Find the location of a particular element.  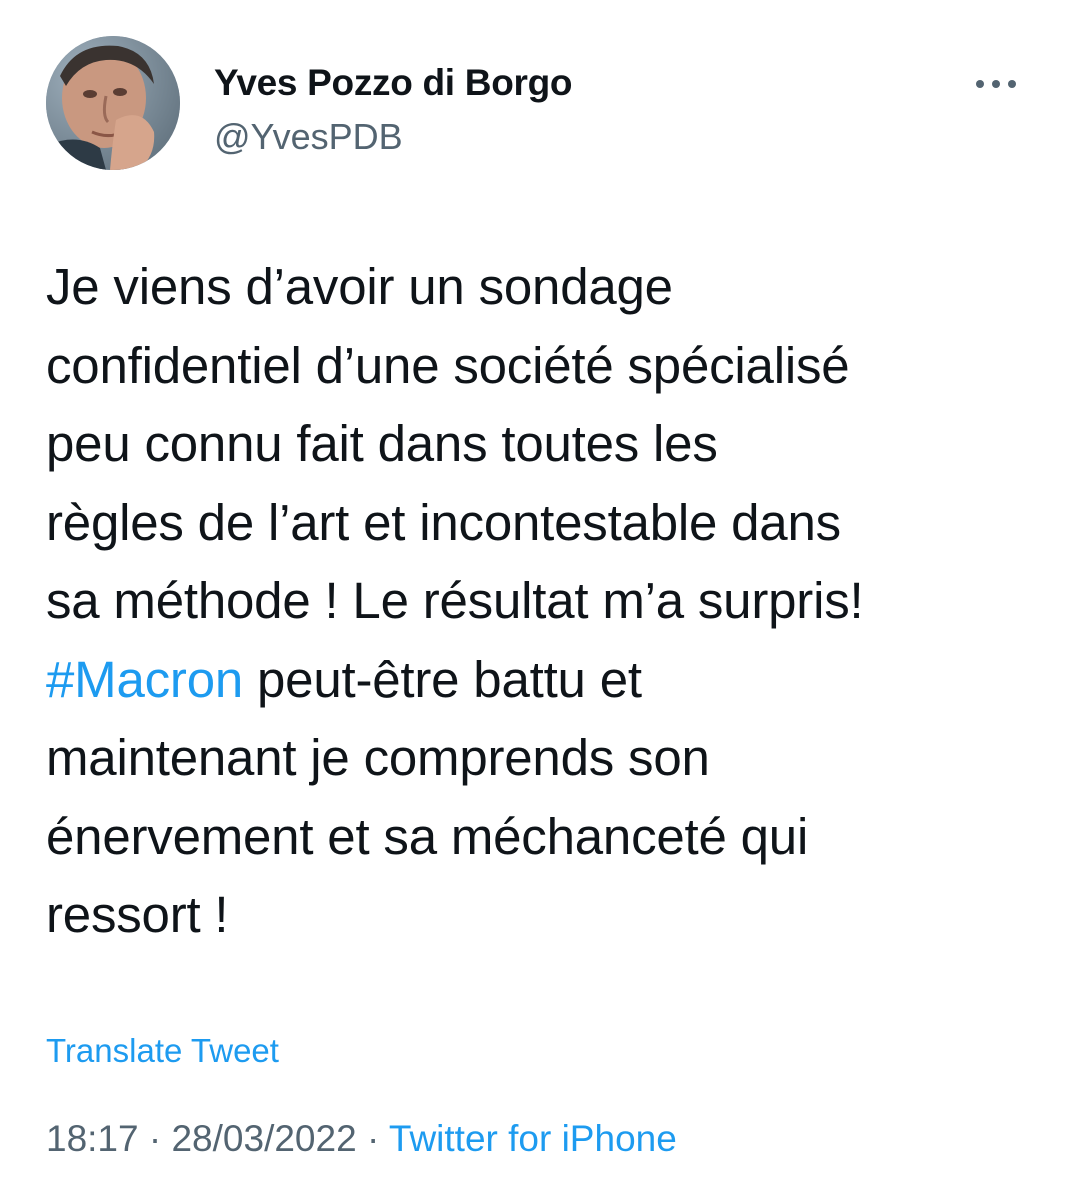

profile-photo is located at coordinates (113, 103).